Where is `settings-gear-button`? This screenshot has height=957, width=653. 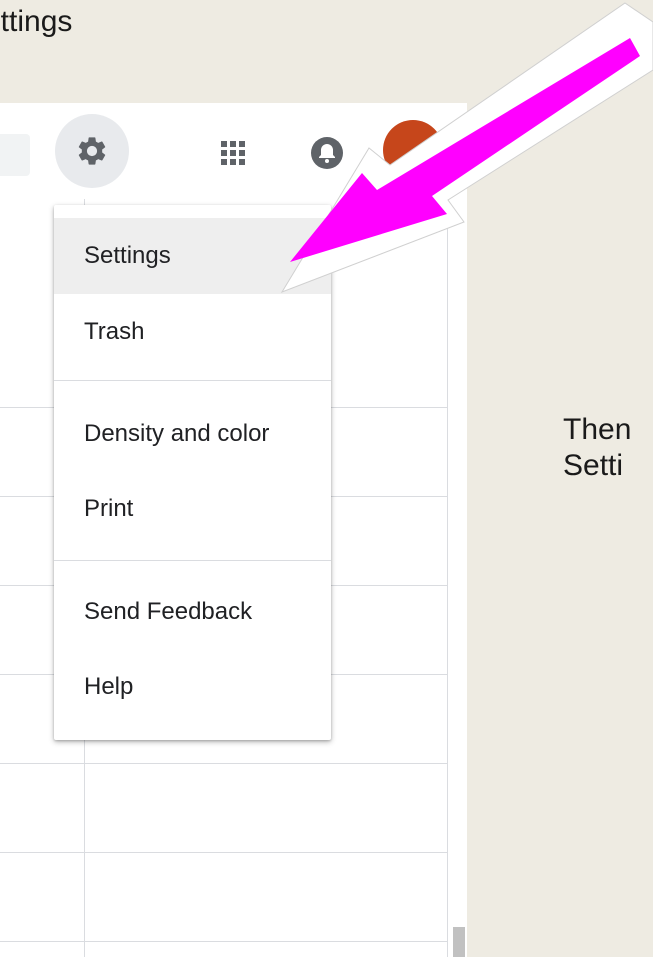
settings-gear-button is located at coordinates (92, 151).